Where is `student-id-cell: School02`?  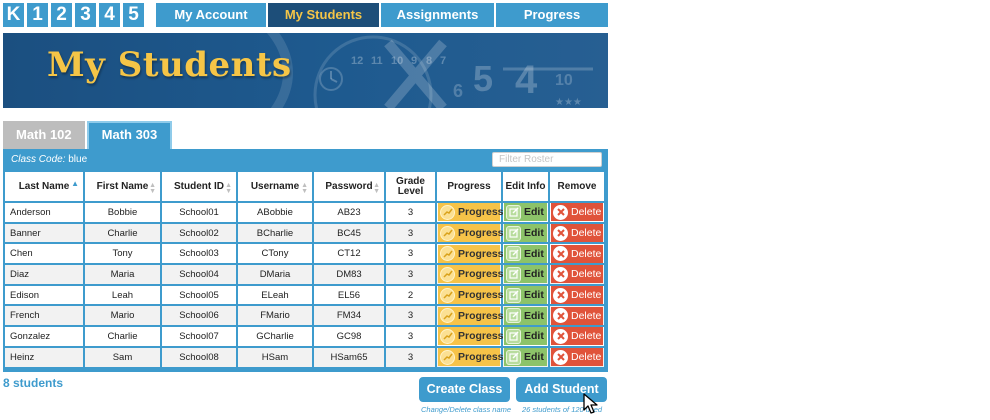 student-id-cell: School02 is located at coordinates (200, 234).